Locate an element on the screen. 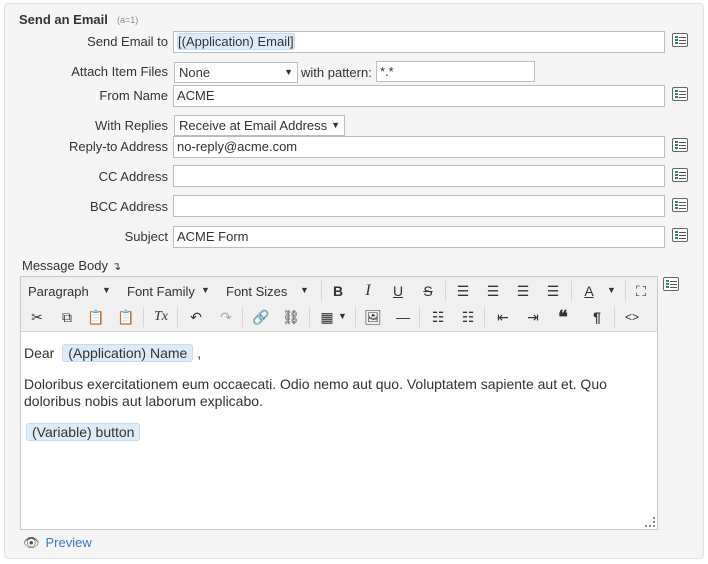  greeting-line: Dear (Application) Name , is located at coordinates (329, 353).